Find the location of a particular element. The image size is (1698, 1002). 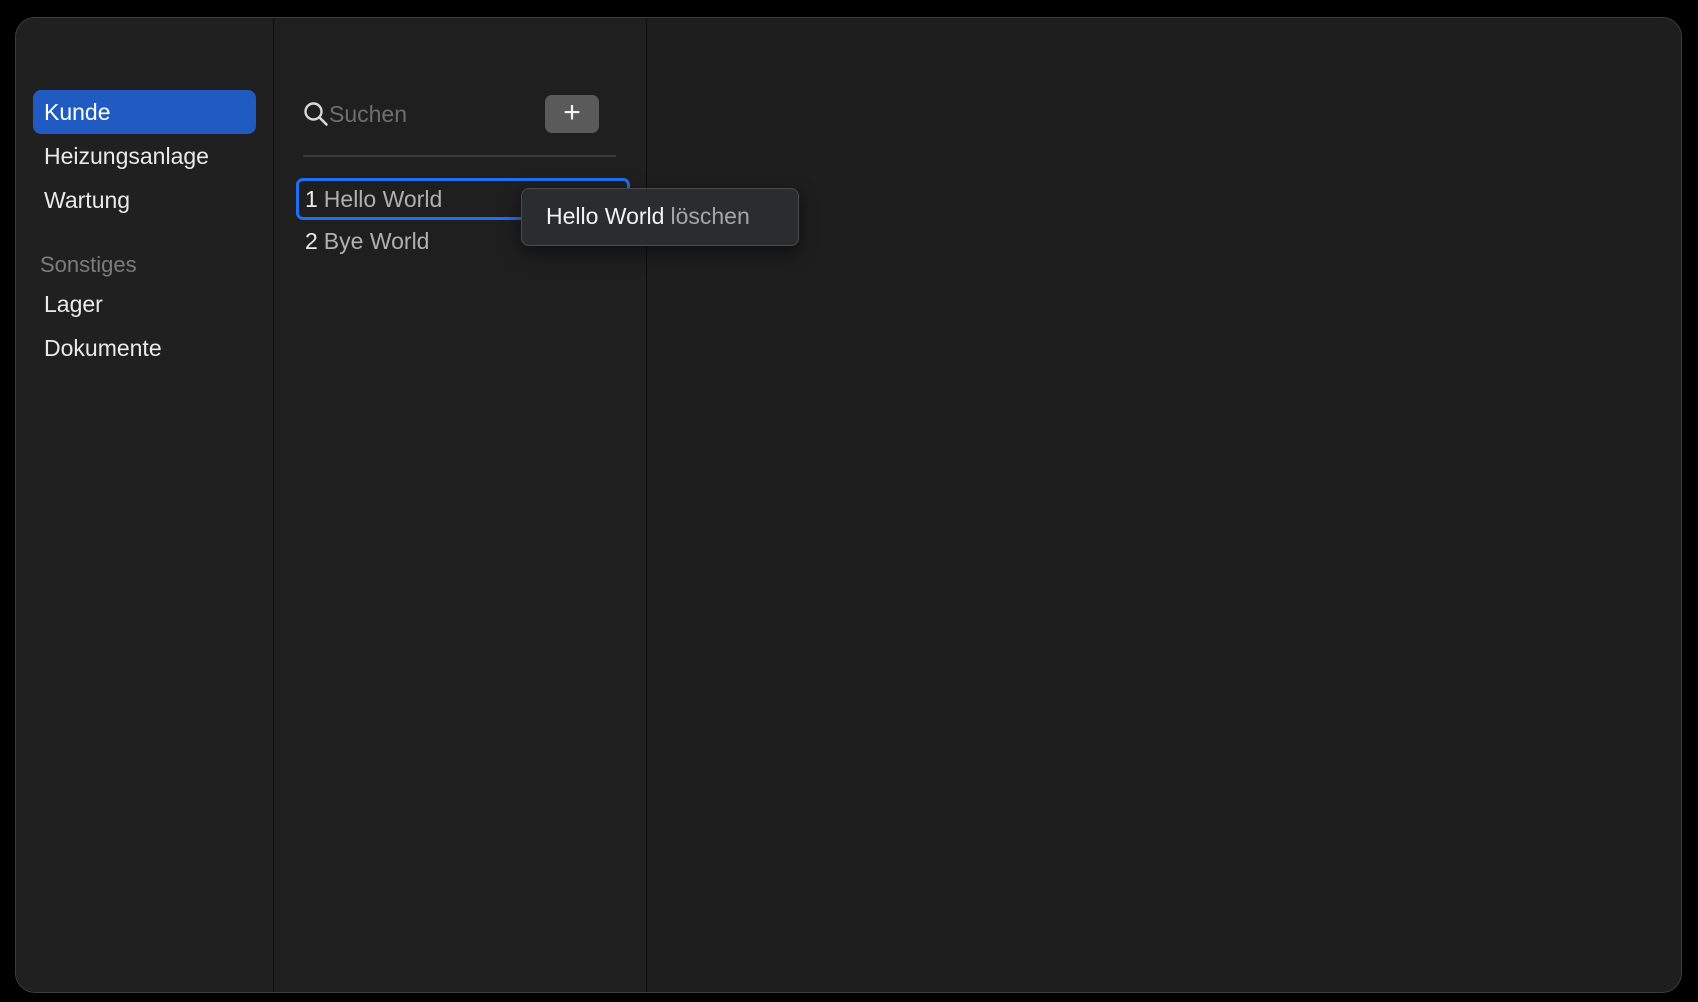

search-divider is located at coordinates (459, 156).